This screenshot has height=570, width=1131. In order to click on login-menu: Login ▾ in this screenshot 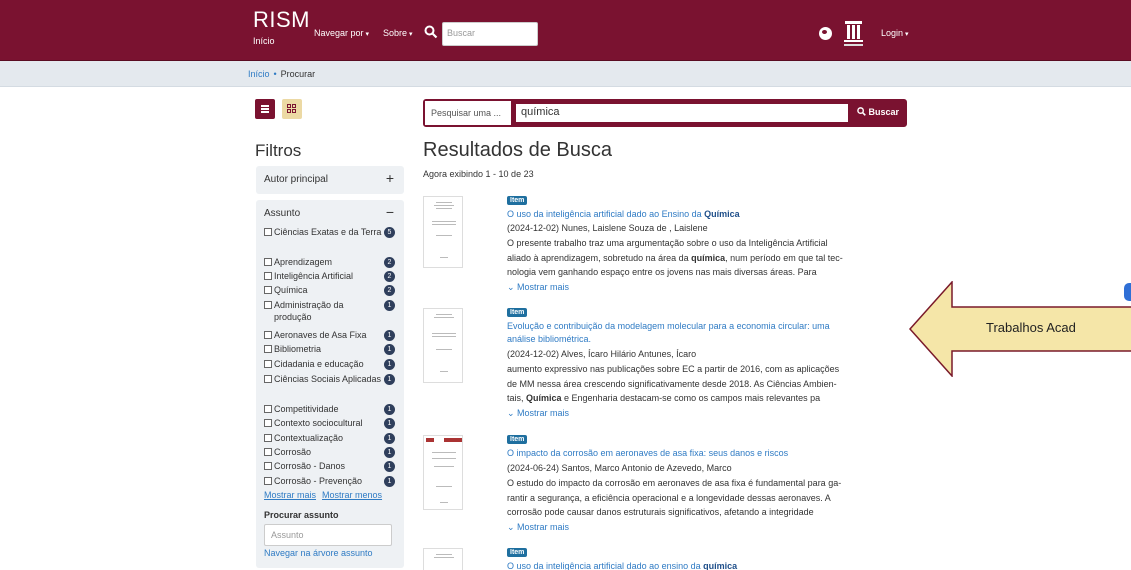, I will do `click(895, 33)`.